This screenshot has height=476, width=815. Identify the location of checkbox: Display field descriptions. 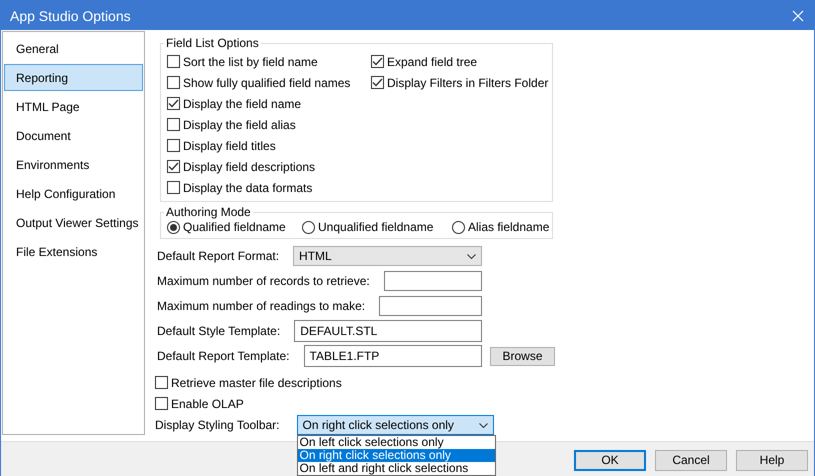
(269, 166).